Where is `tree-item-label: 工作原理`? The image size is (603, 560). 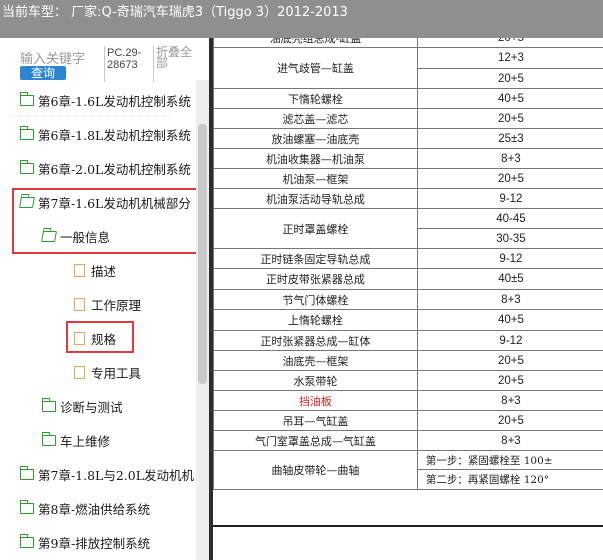
tree-item-label: 工作原理 is located at coordinates (116, 305).